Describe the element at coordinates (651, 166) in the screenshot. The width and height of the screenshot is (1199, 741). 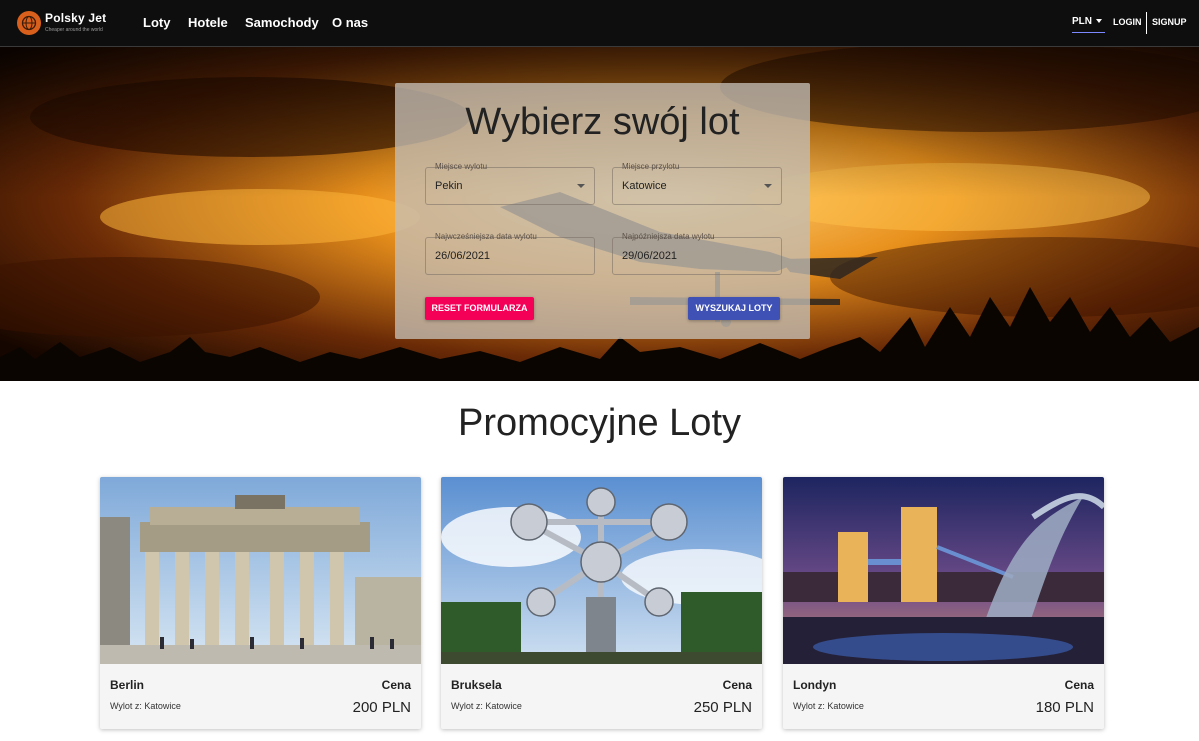
I see `arrival-label: Miejsce przylotu` at that location.